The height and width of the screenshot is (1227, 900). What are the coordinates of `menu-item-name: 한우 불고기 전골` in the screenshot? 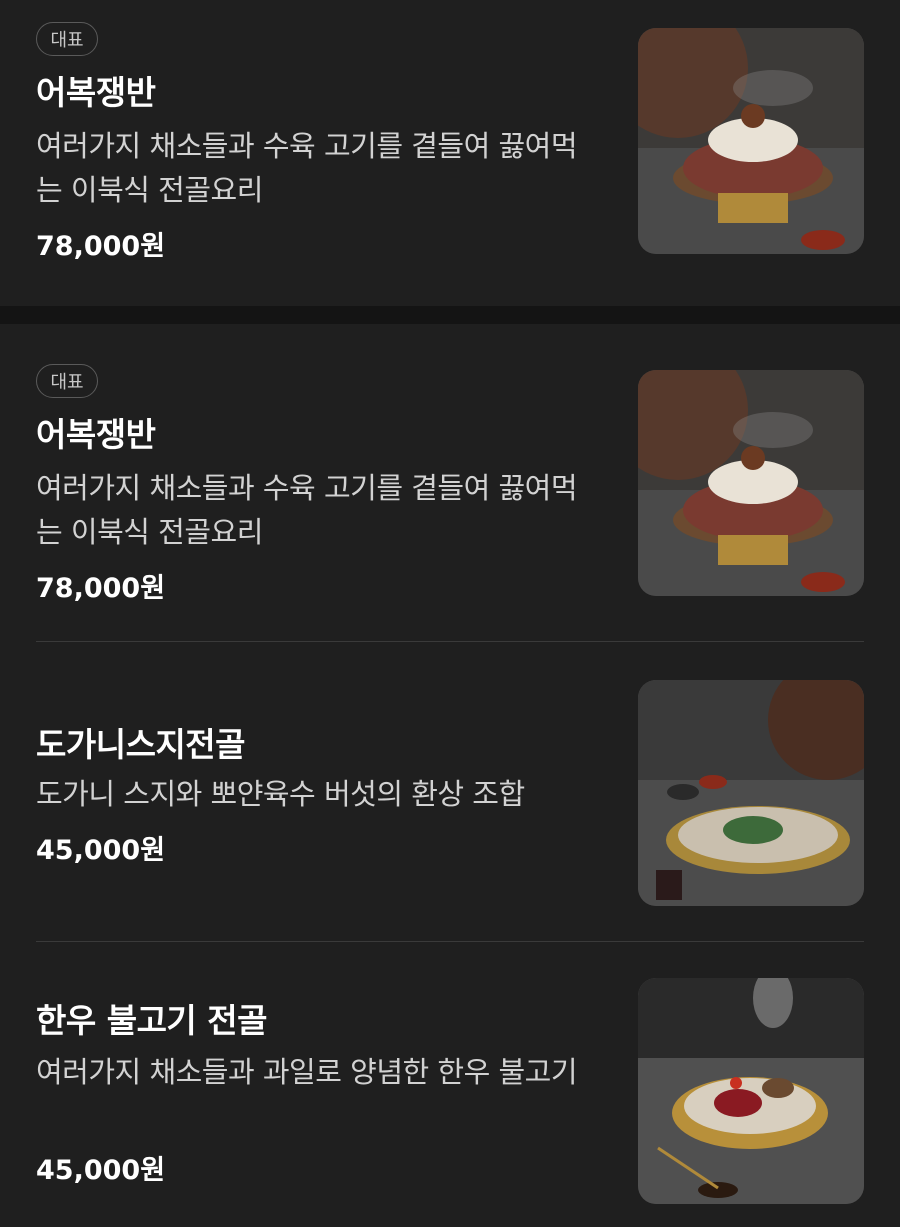 It's located at (152, 1020).